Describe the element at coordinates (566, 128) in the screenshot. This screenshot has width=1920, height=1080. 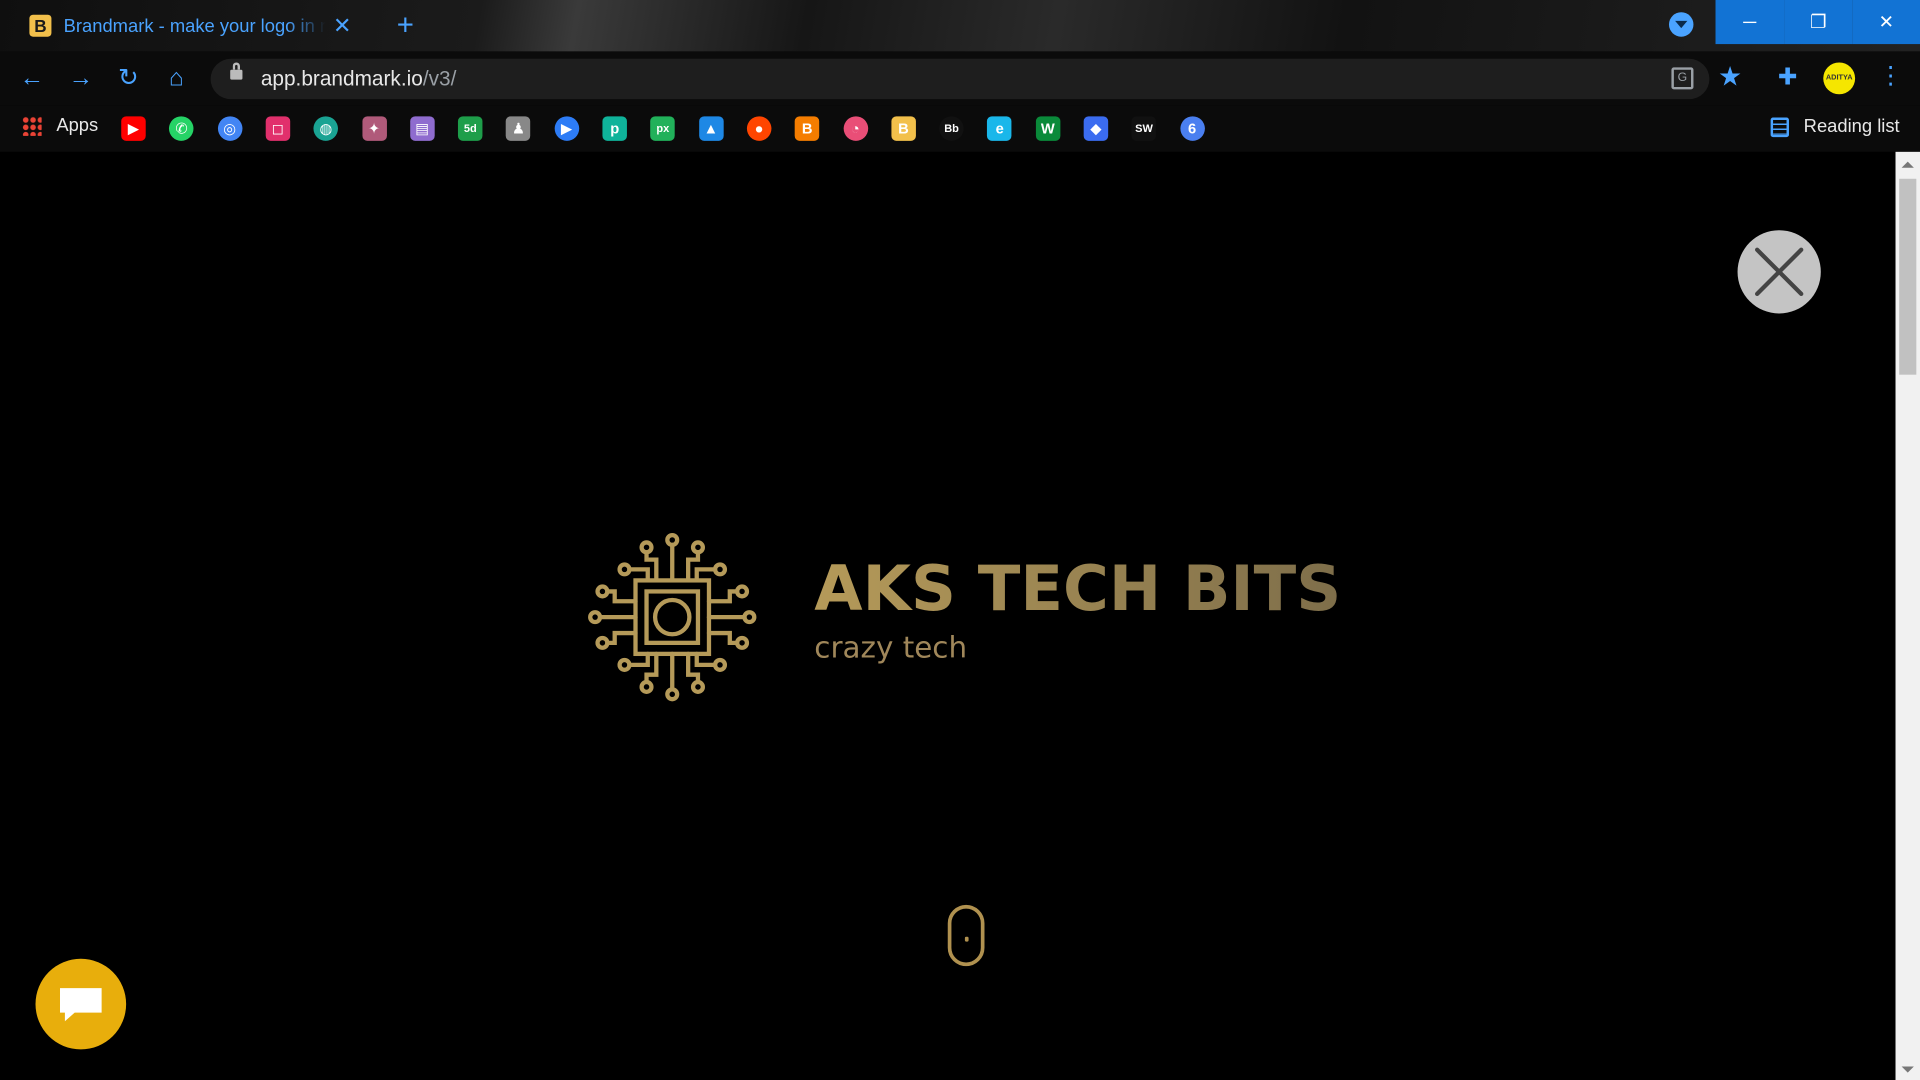
I see `bookmark-play-circle-icon: ▶` at that location.